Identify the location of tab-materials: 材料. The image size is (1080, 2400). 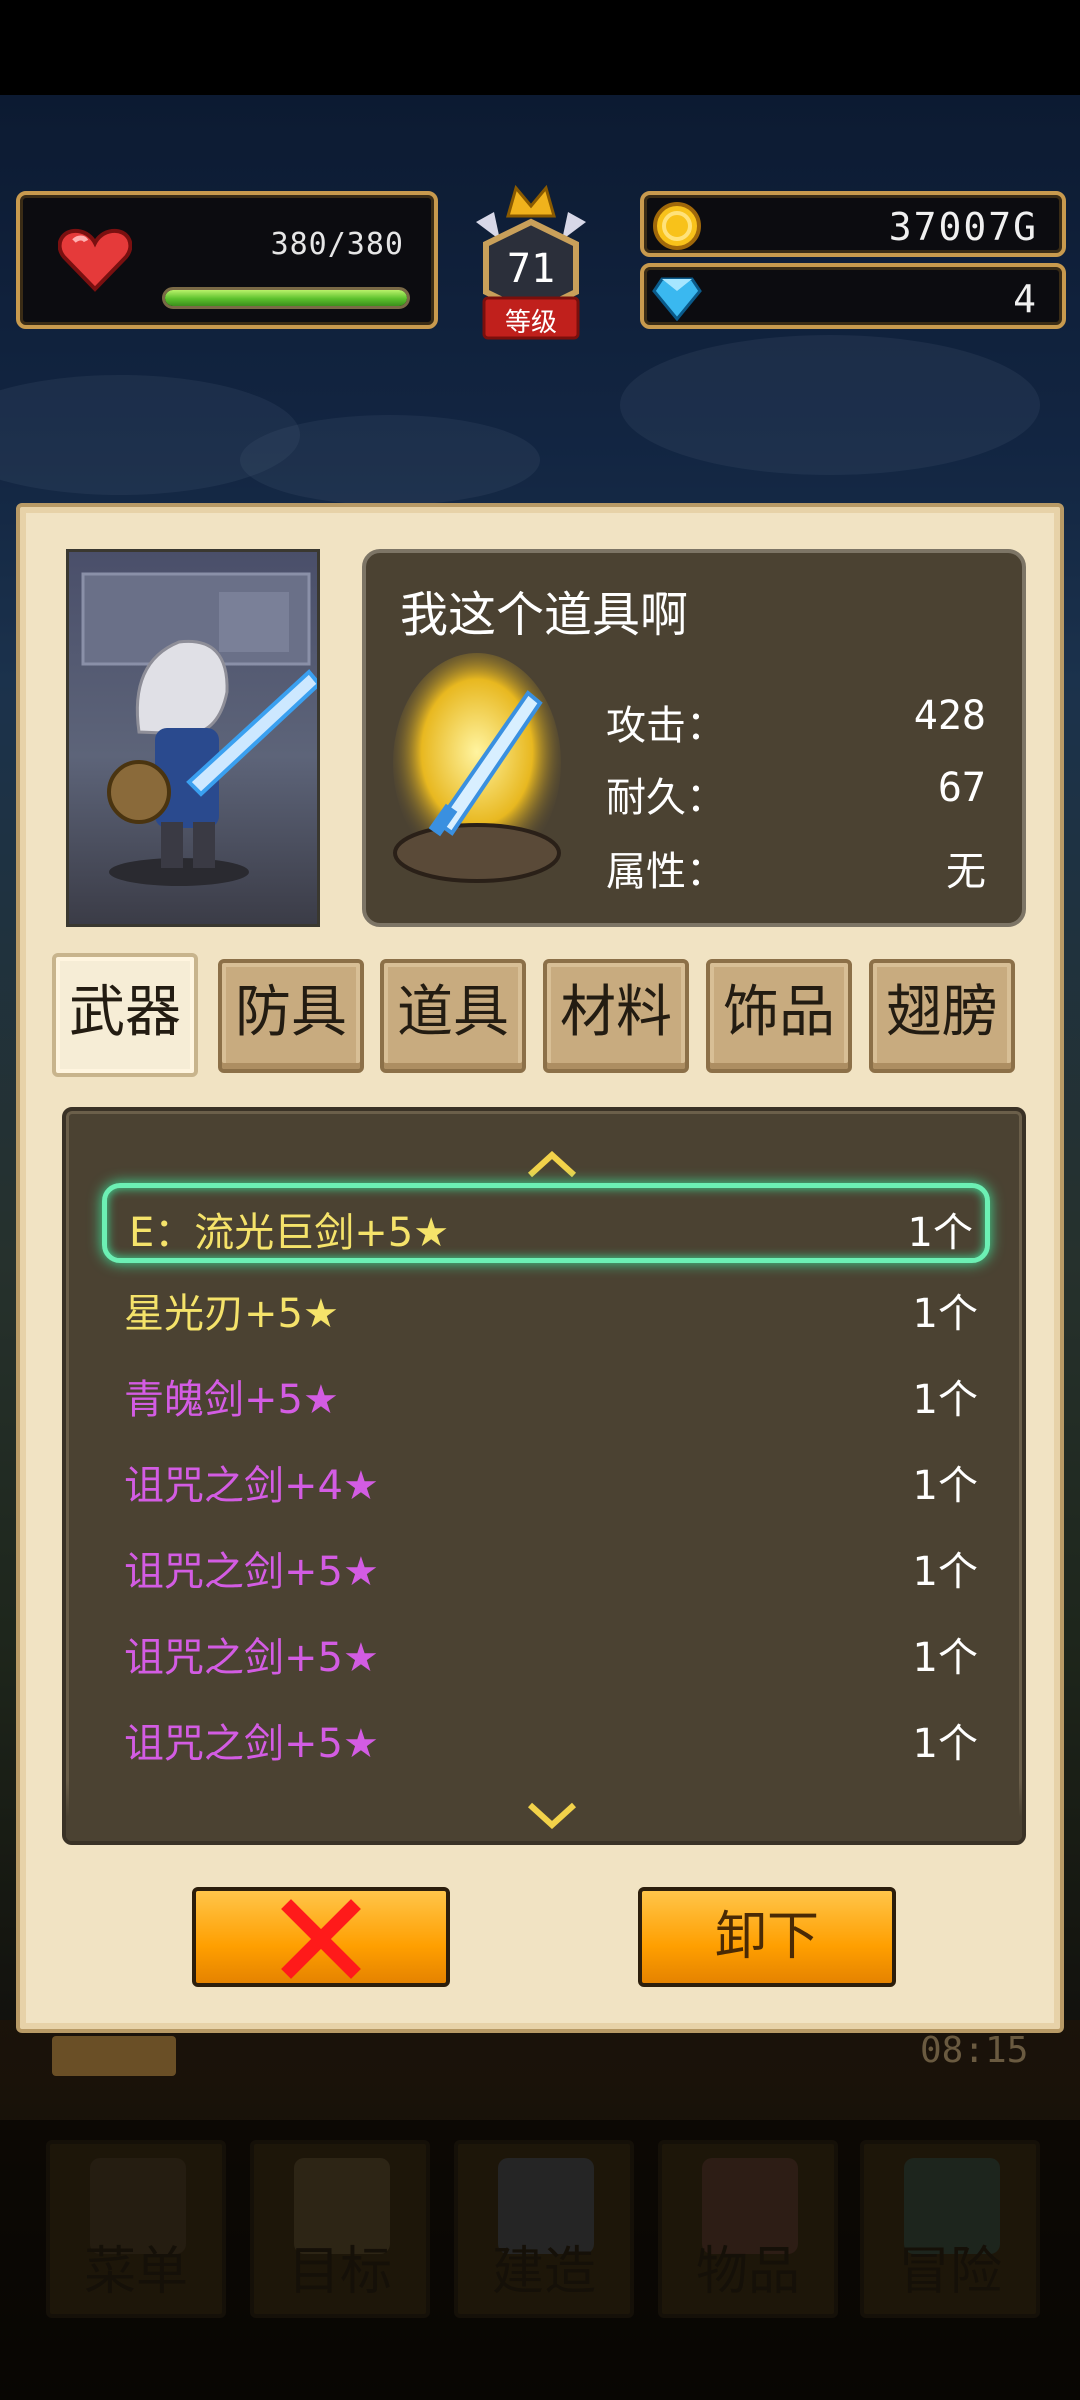
(616, 1016).